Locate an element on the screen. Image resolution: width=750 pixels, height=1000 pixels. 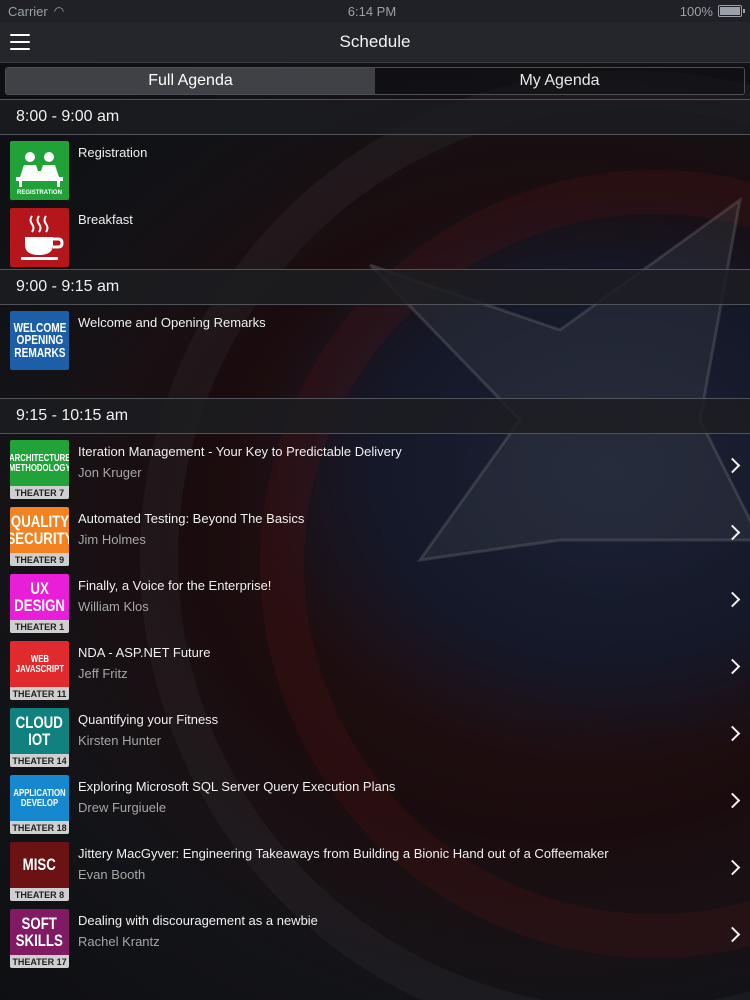
section-header: 8:00 - 9:00 am is located at coordinates (375, 117).